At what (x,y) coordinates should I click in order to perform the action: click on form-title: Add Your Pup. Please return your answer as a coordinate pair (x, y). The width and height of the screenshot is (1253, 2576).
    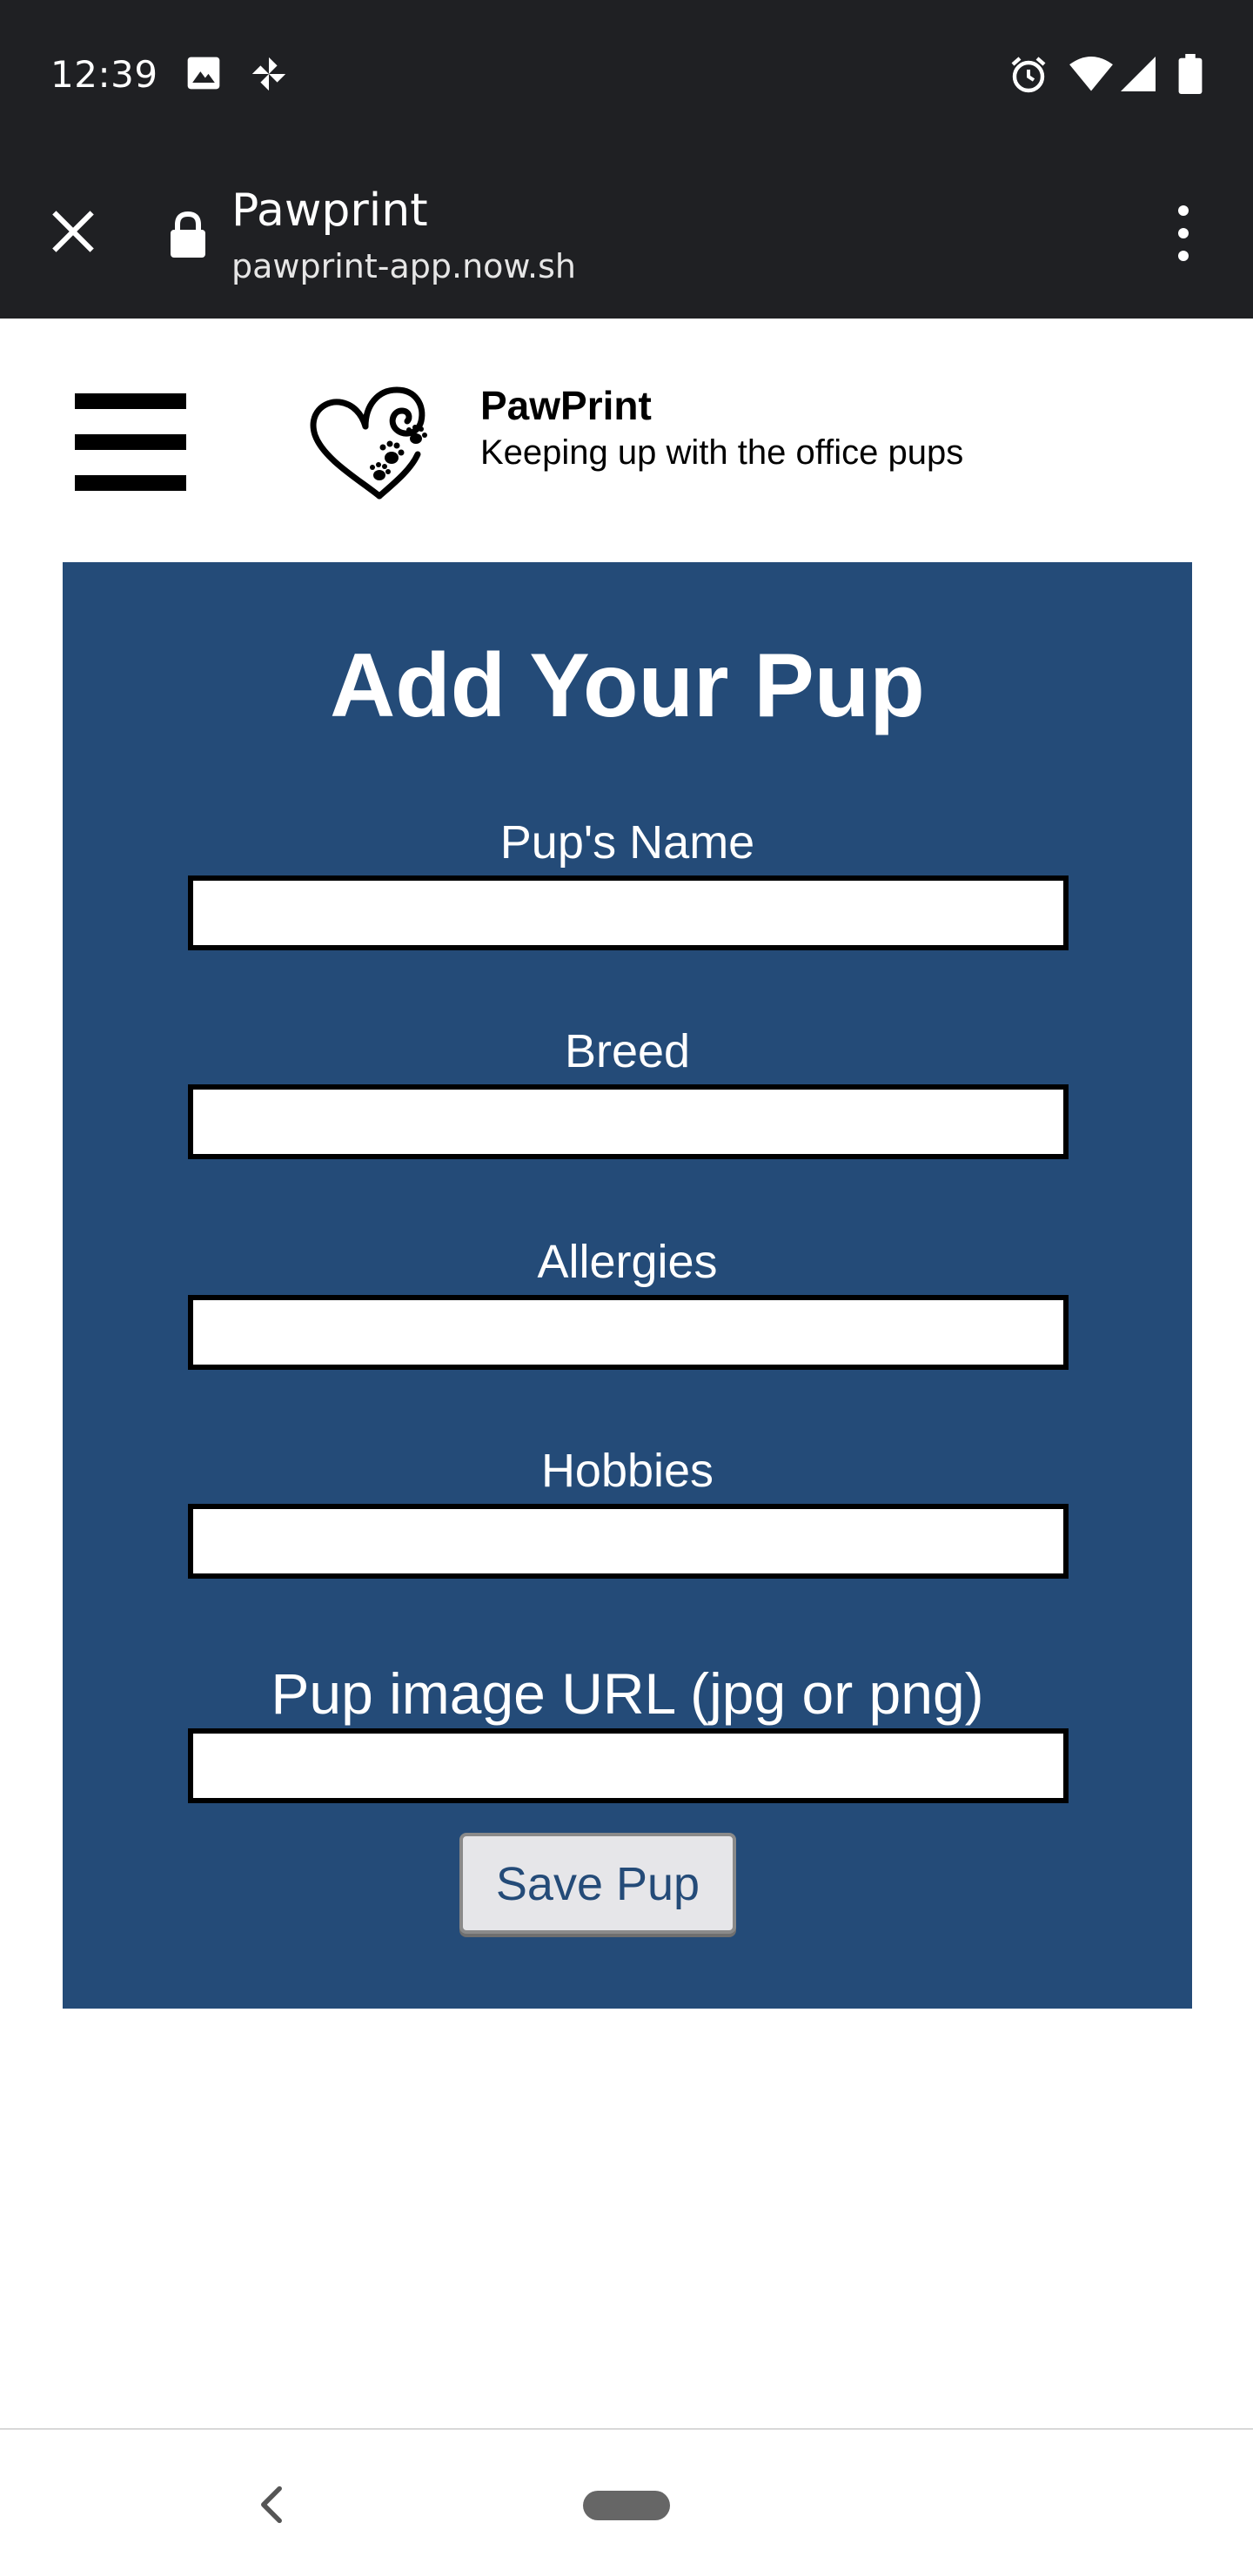
    Looking at the image, I should click on (627, 685).